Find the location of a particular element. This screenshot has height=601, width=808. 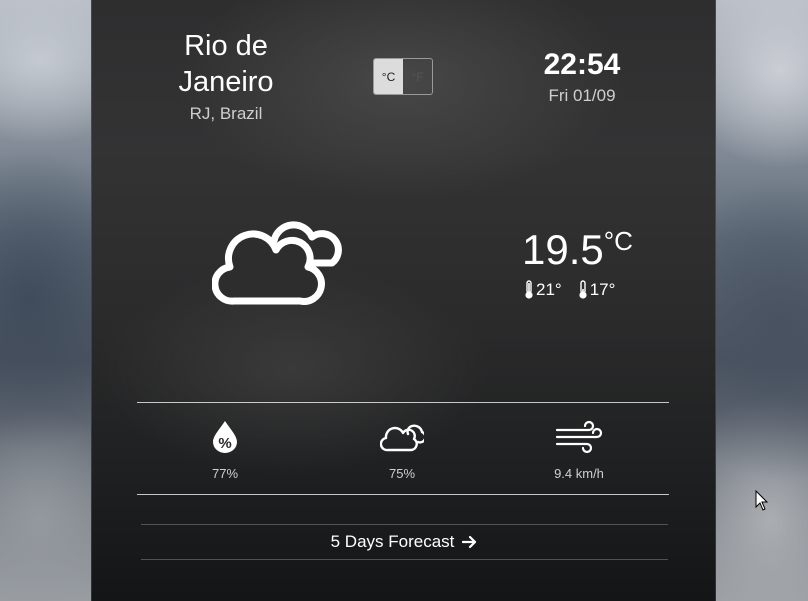

temperature-range: 21° 17° is located at coordinates (589, 290).